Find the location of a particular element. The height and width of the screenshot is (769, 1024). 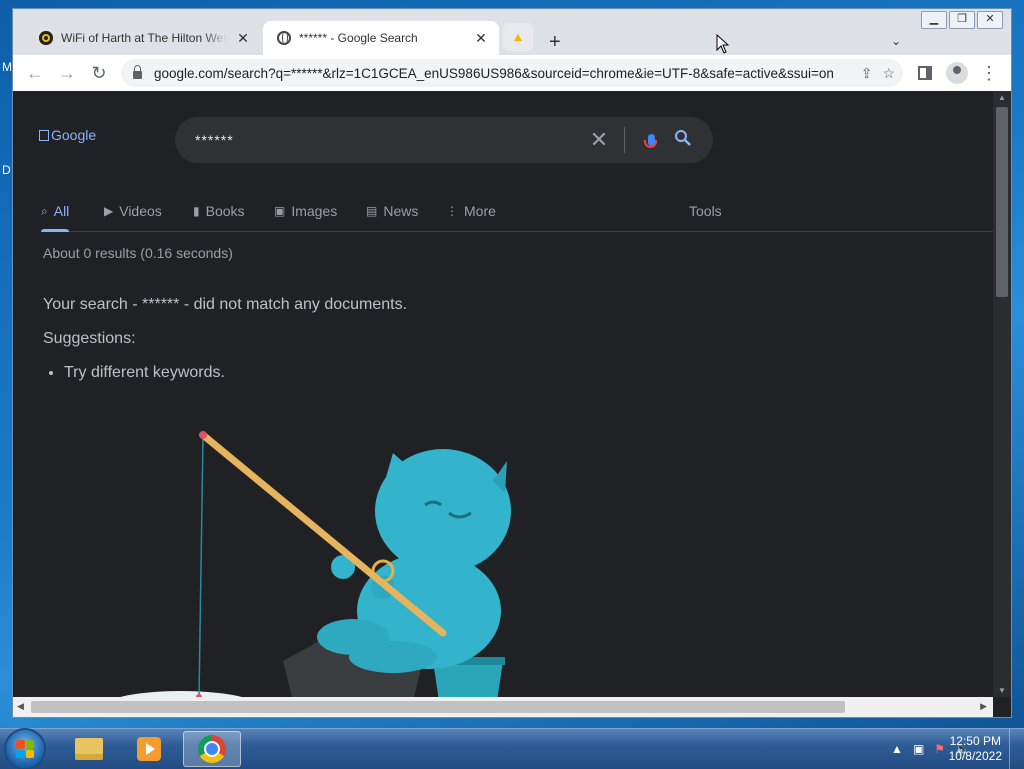

taskbar-chrome is located at coordinates (212, 749).